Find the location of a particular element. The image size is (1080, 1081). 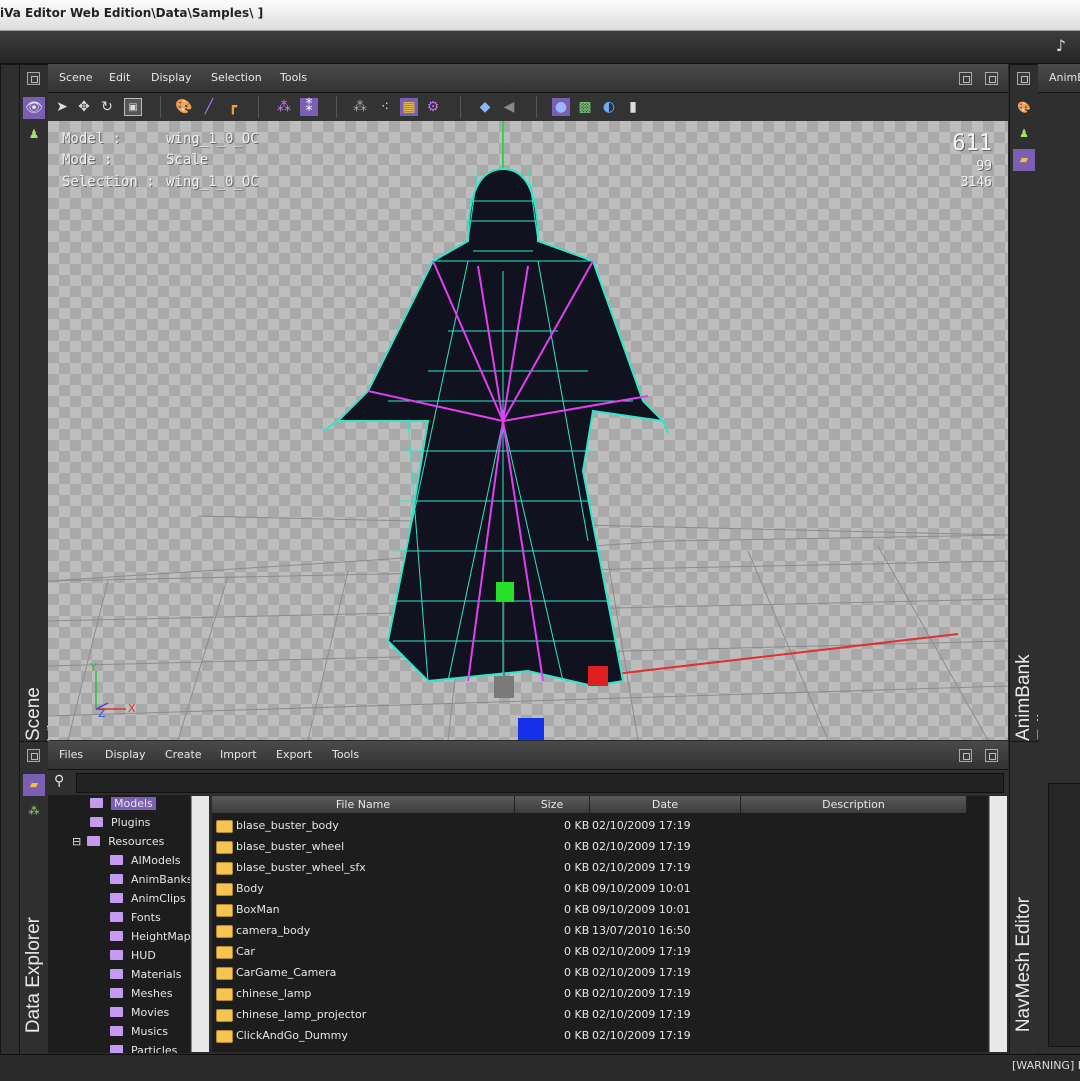

menu-scene: Scene is located at coordinates (76, 77).